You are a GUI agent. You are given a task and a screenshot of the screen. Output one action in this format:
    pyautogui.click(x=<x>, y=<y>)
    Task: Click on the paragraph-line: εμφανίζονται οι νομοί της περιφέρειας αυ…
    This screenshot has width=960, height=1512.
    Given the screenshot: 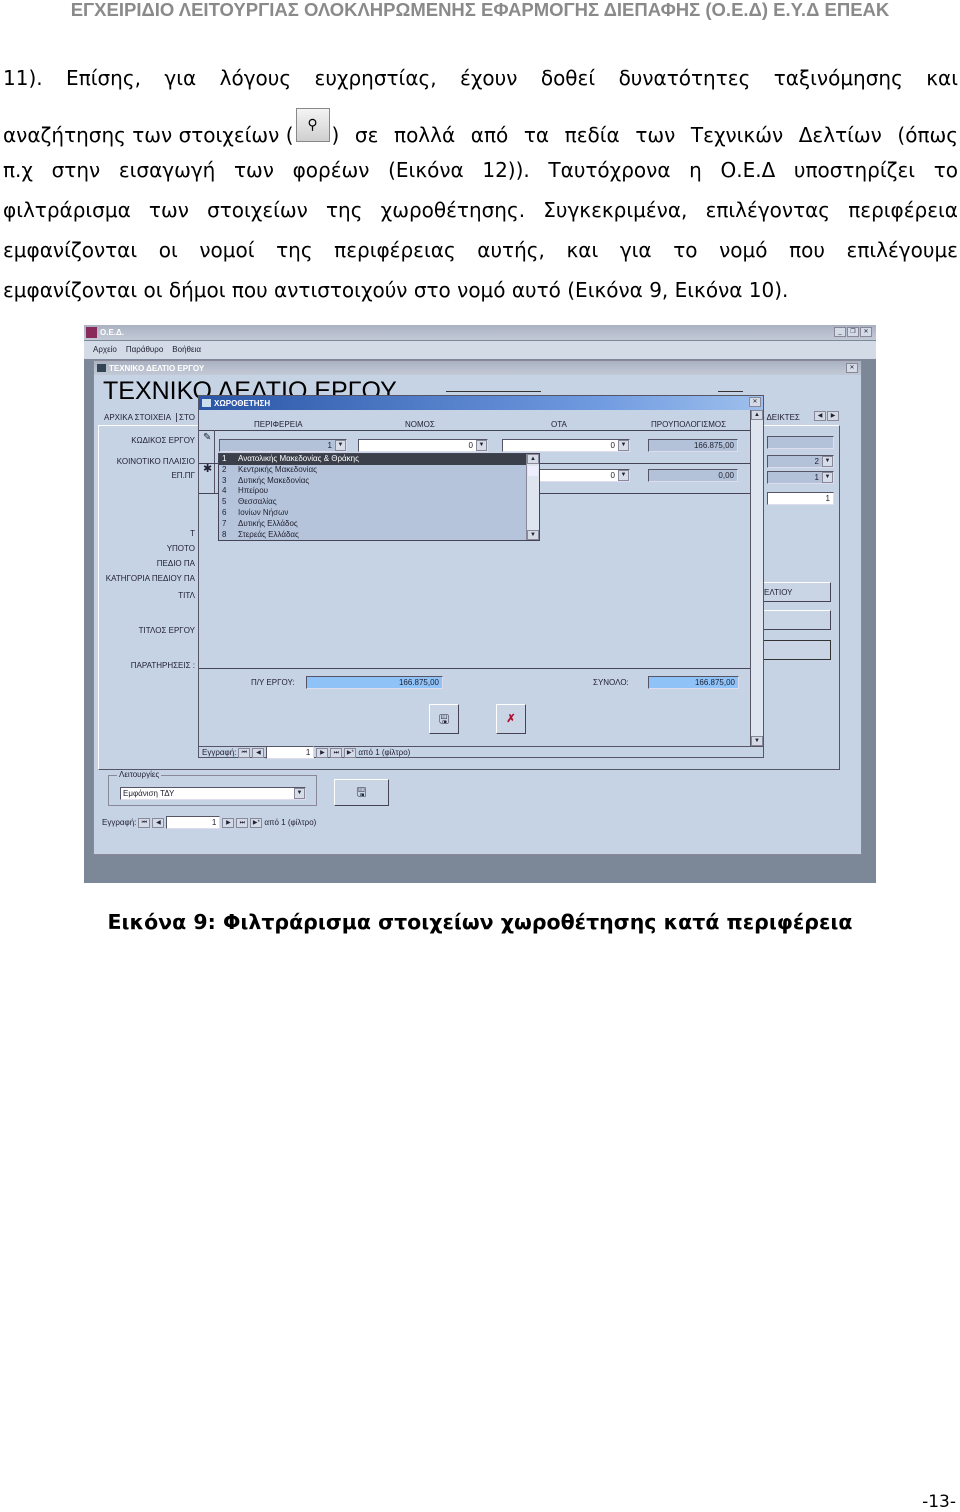 What is the action you would take?
    pyautogui.click(x=480, y=250)
    